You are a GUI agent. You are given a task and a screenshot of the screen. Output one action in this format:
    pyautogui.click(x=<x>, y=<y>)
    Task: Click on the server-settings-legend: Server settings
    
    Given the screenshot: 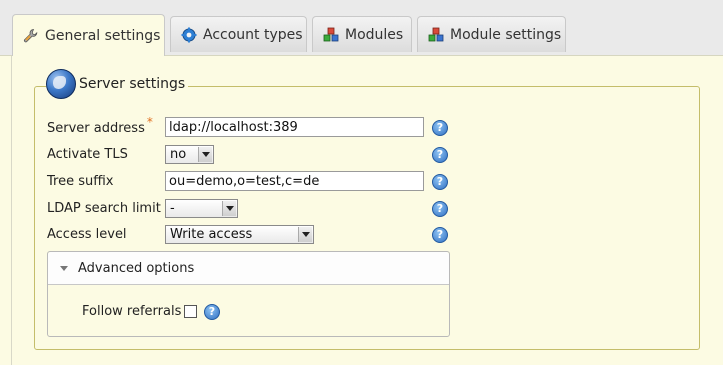 What is the action you would take?
    pyautogui.click(x=117, y=84)
    